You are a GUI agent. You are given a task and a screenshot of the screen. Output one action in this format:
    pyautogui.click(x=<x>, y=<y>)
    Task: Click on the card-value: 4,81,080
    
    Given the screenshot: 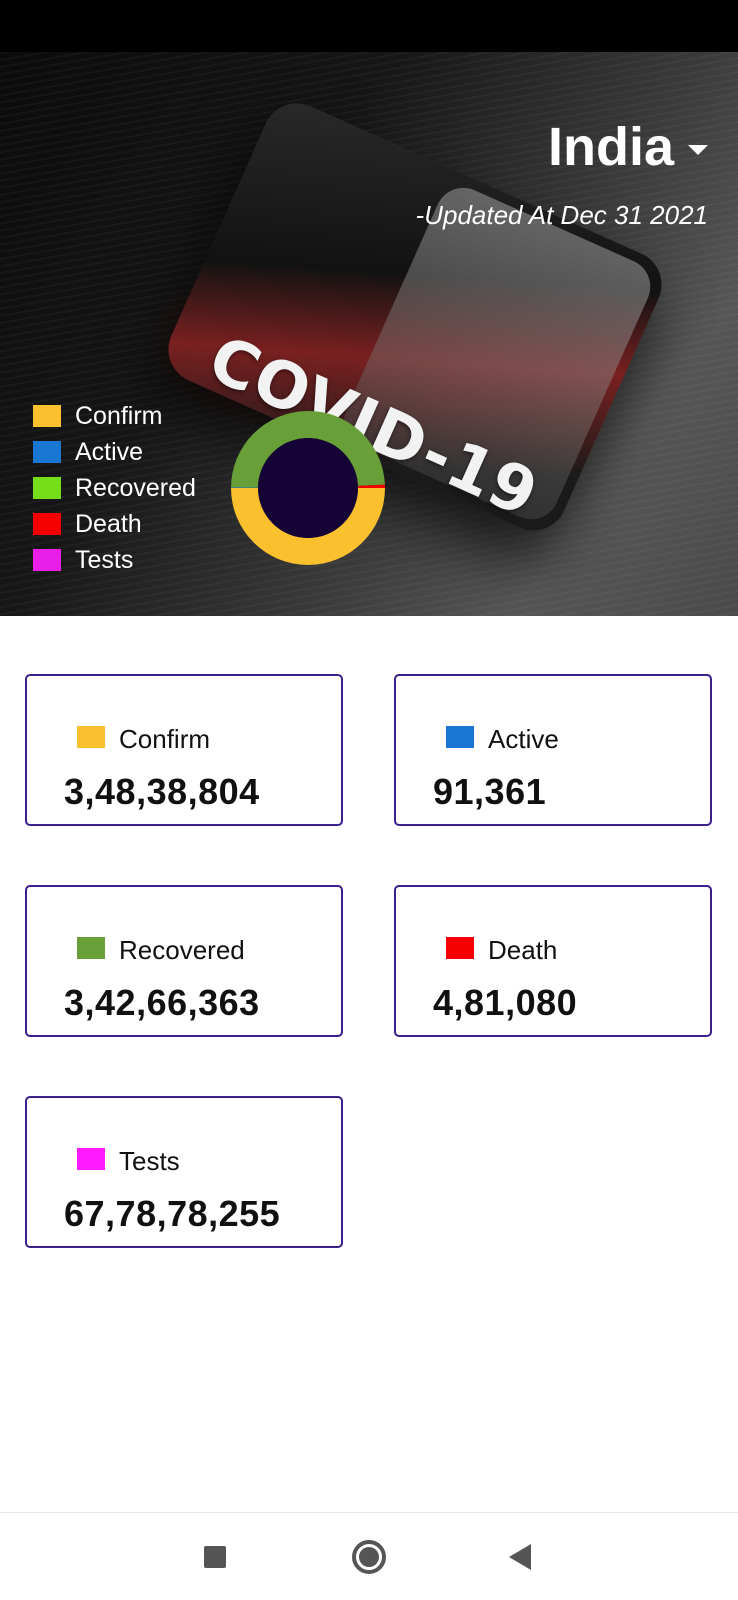 What is the action you would take?
    pyautogui.click(x=505, y=1002)
    